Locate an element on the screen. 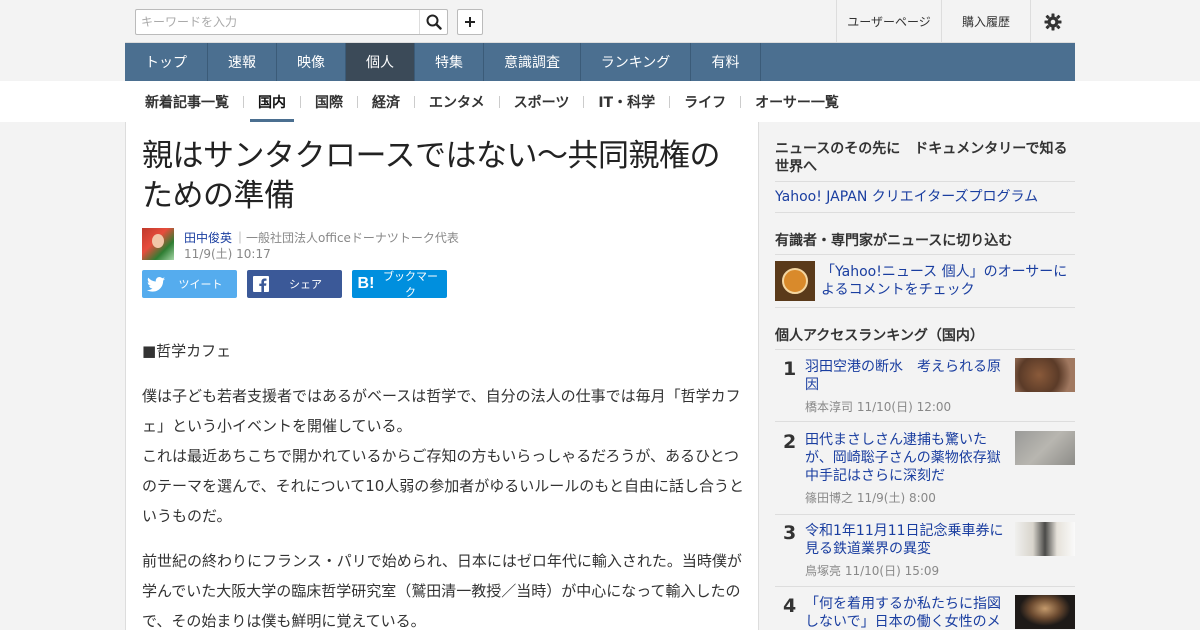 This screenshot has width=1200, height=630. article-title: 親はサンタクロースではない～共同親権のための準備 is located at coordinates (431, 176).